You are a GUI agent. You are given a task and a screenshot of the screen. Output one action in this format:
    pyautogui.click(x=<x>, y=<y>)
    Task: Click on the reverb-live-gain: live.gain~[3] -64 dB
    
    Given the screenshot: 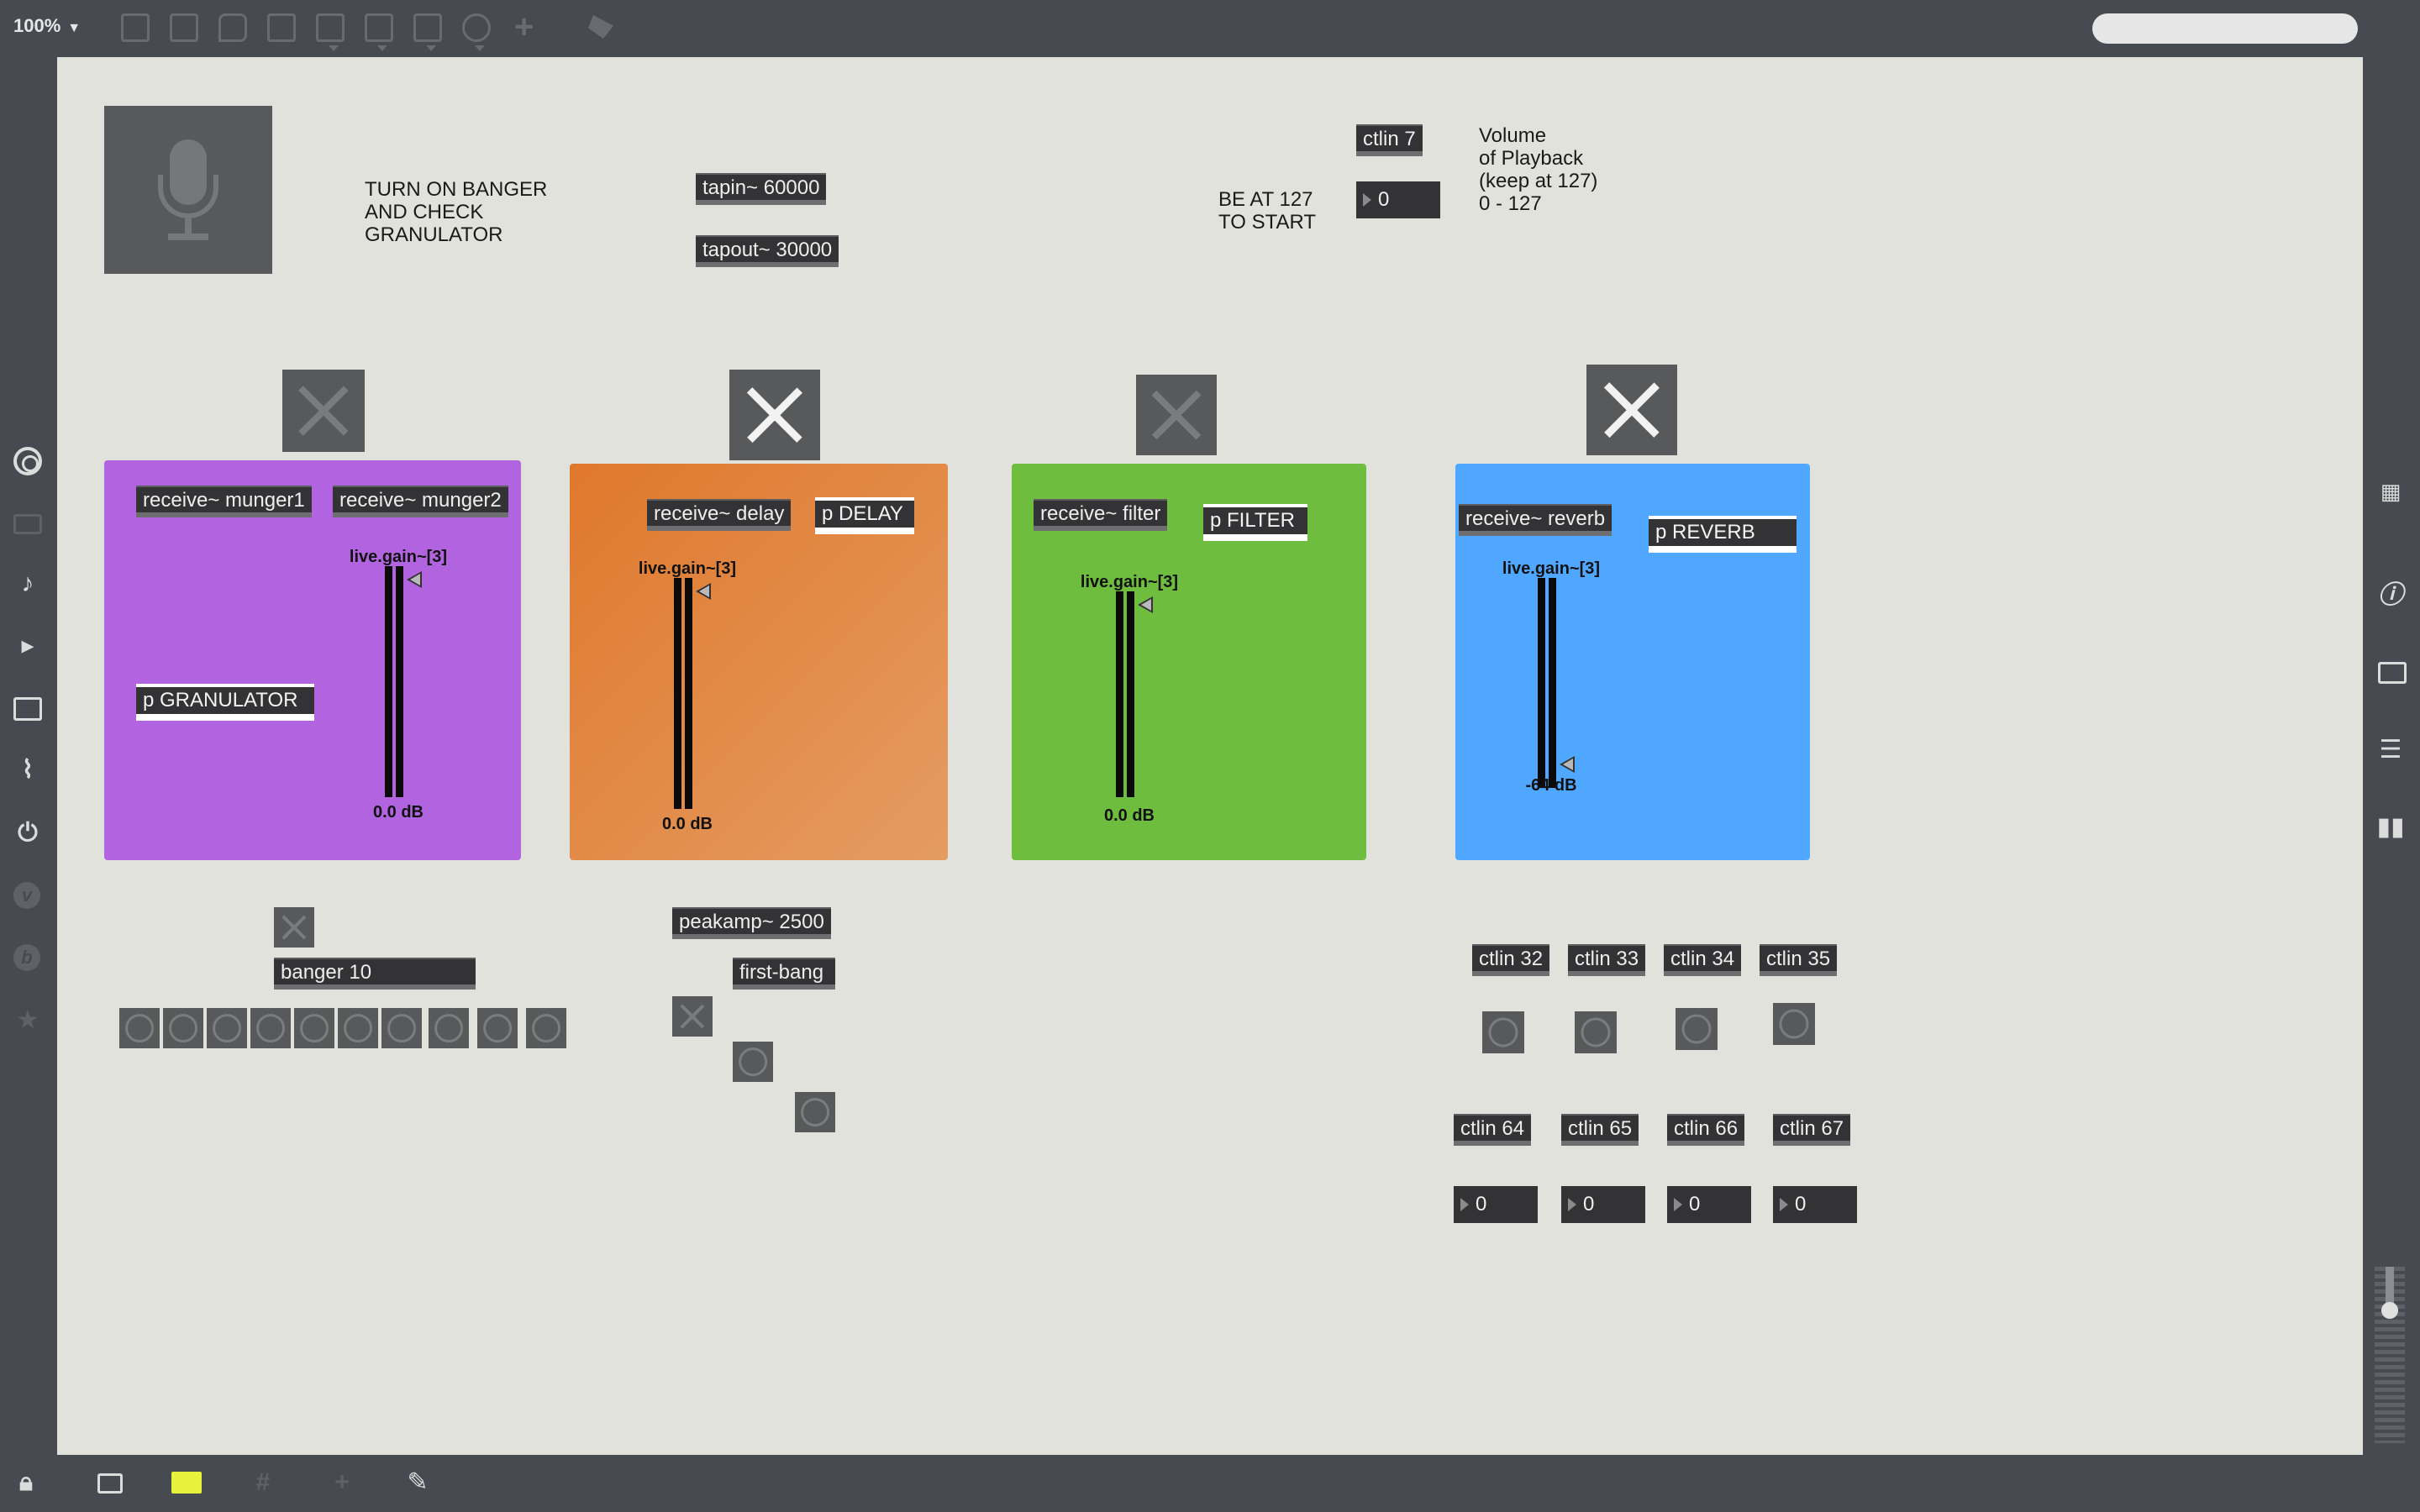 What is the action you would take?
    pyautogui.click(x=1552, y=693)
    